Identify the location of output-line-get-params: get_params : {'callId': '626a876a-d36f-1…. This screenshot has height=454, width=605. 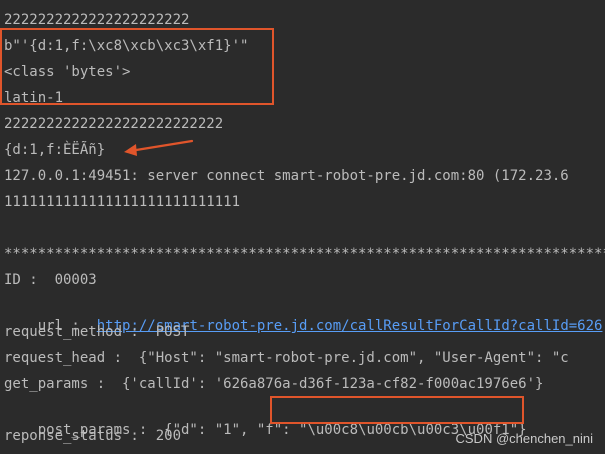
(274, 384).